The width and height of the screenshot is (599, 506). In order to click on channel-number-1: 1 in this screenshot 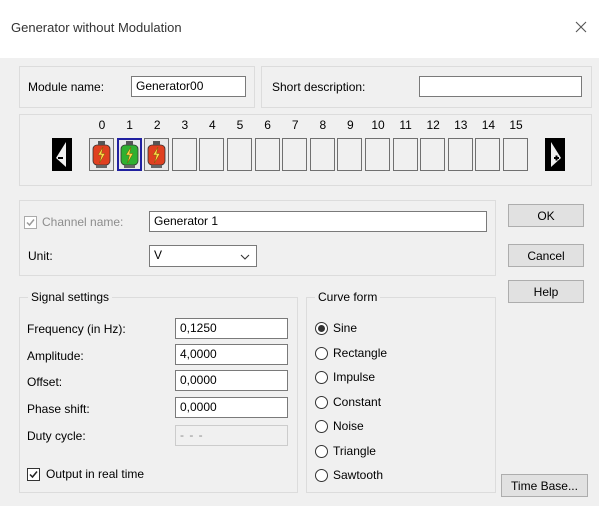, I will do `click(129, 125)`.